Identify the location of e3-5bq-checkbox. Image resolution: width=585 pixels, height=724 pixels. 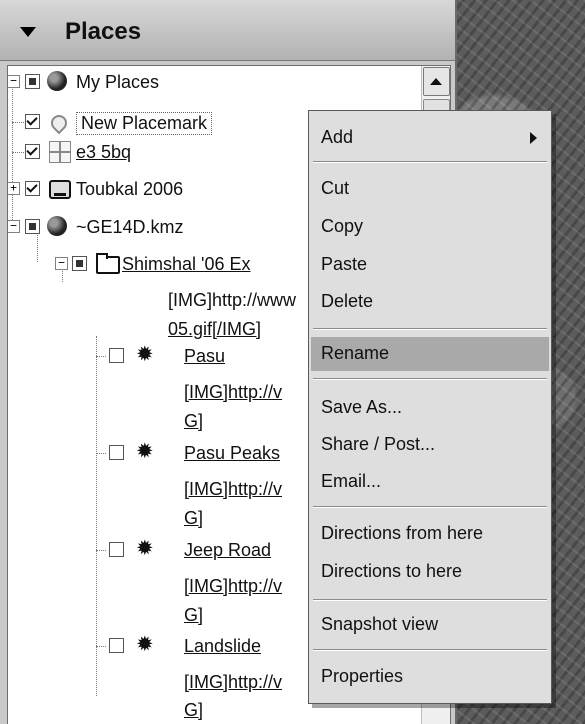
(32, 151).